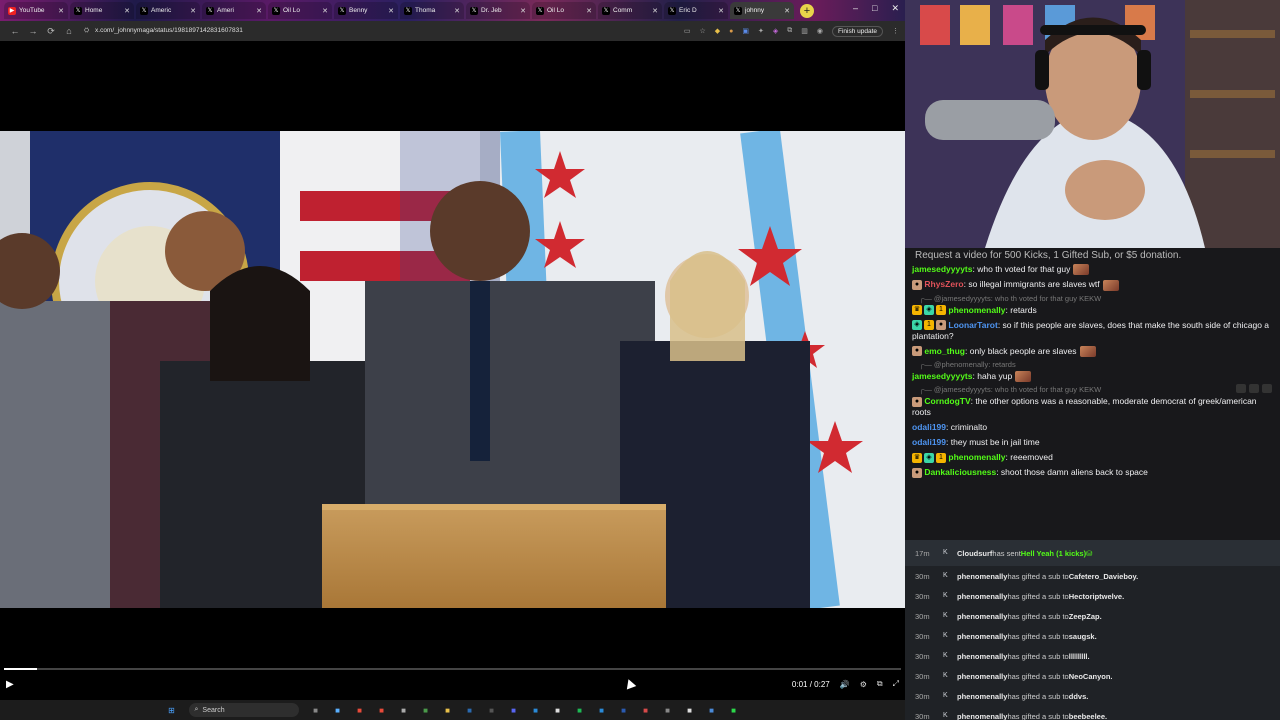 The image size is (1280, 720). I want to click on browser-tab: 𝕏 Americ ✕, so click(168, 10).